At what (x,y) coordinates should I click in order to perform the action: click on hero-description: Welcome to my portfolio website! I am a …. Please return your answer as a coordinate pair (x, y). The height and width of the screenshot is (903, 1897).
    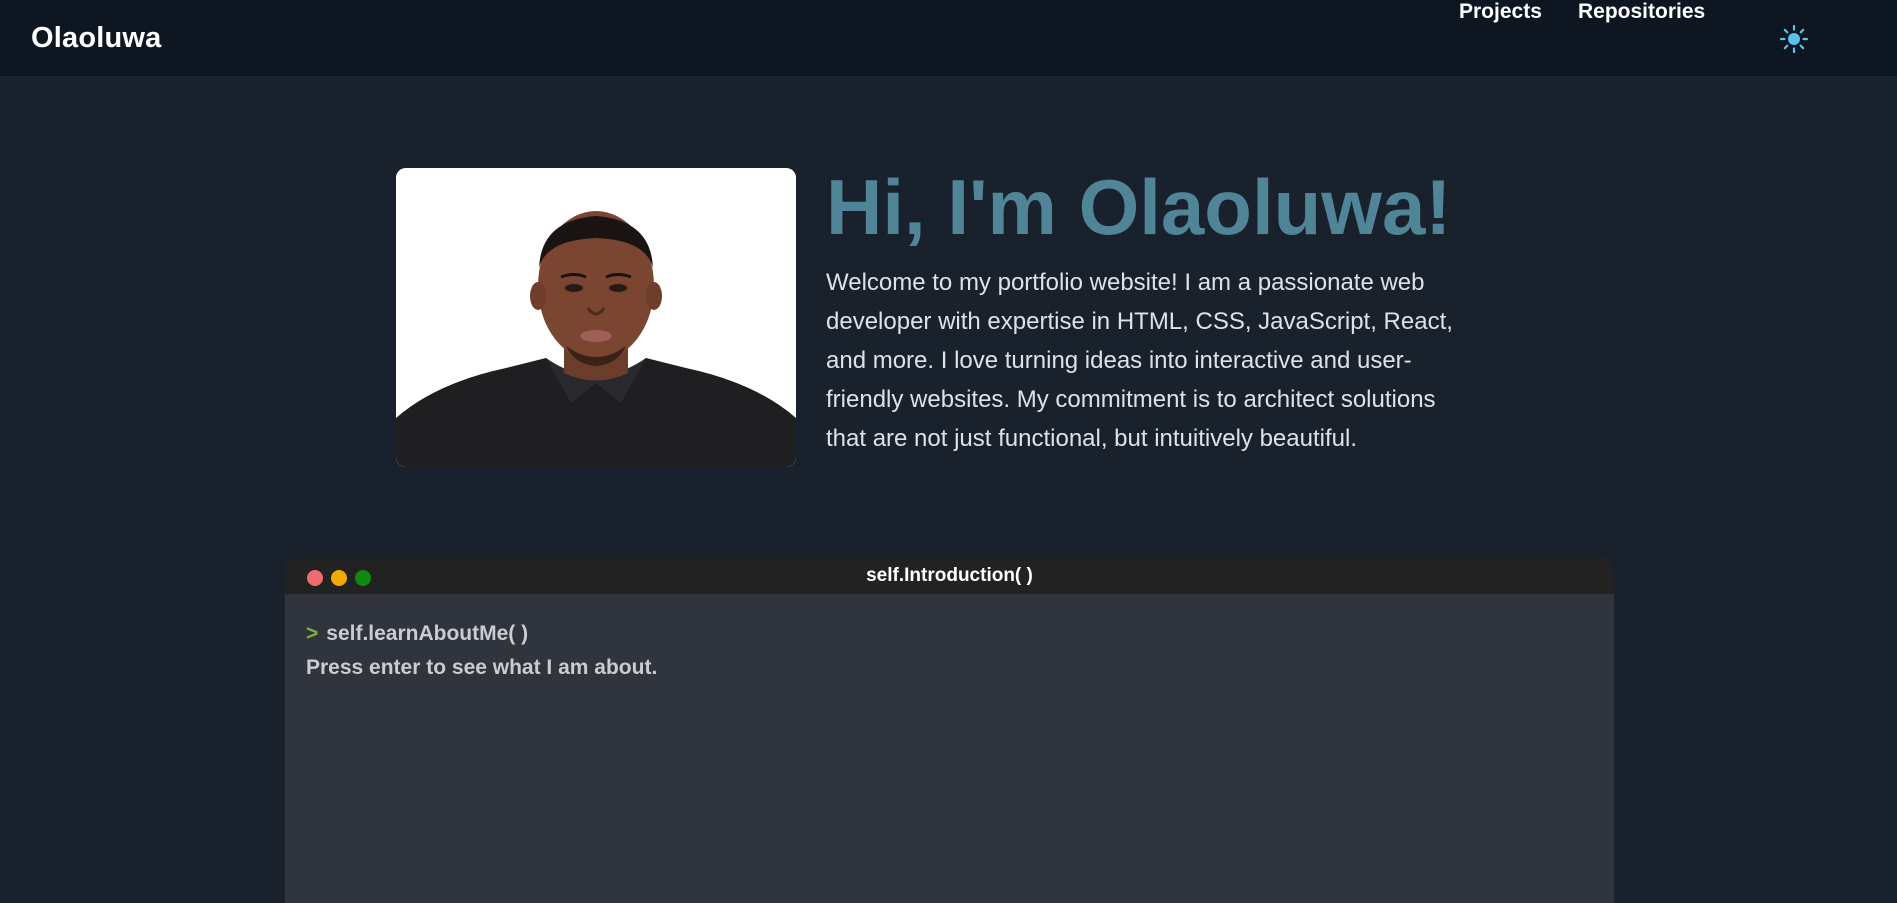
    Looking at the image, I should click on (1139, 360).